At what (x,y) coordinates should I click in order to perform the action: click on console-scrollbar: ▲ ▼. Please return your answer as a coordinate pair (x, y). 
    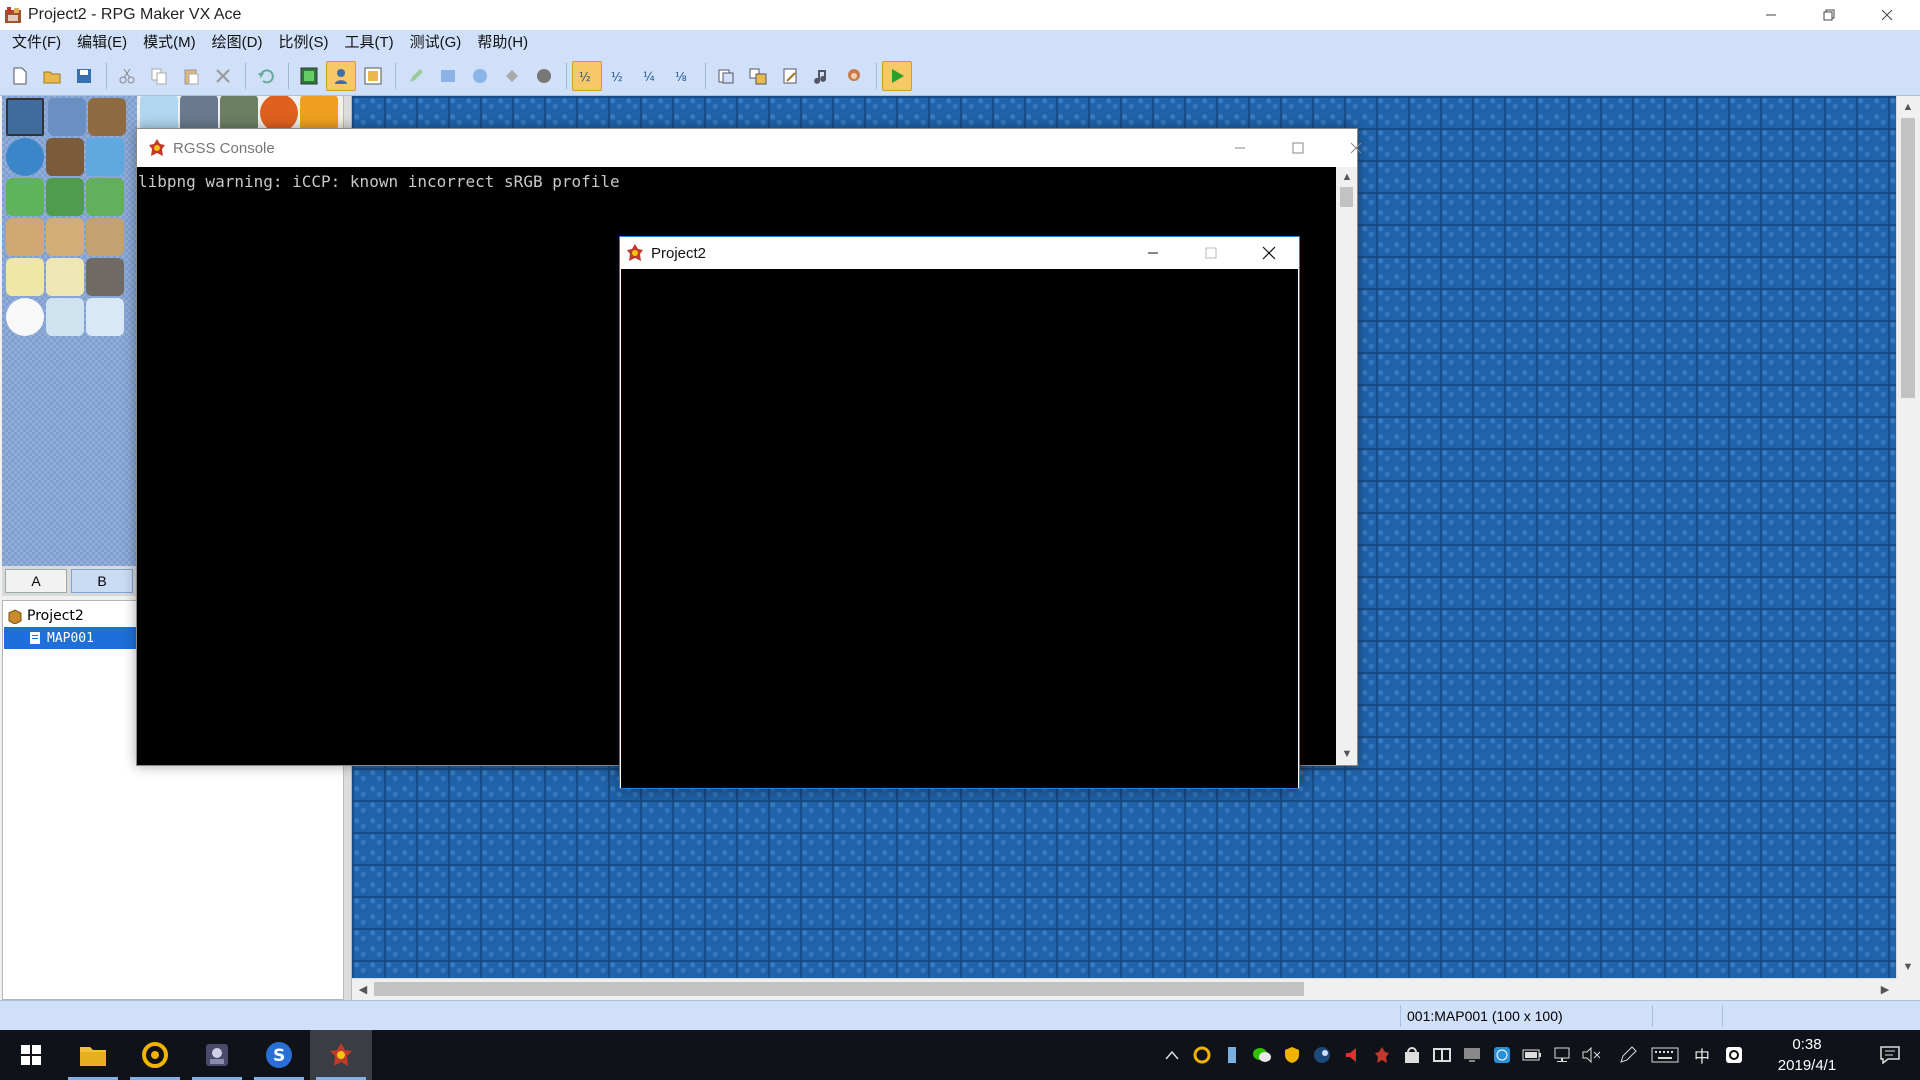
    Looking at the image, I should click on (1346, 466).